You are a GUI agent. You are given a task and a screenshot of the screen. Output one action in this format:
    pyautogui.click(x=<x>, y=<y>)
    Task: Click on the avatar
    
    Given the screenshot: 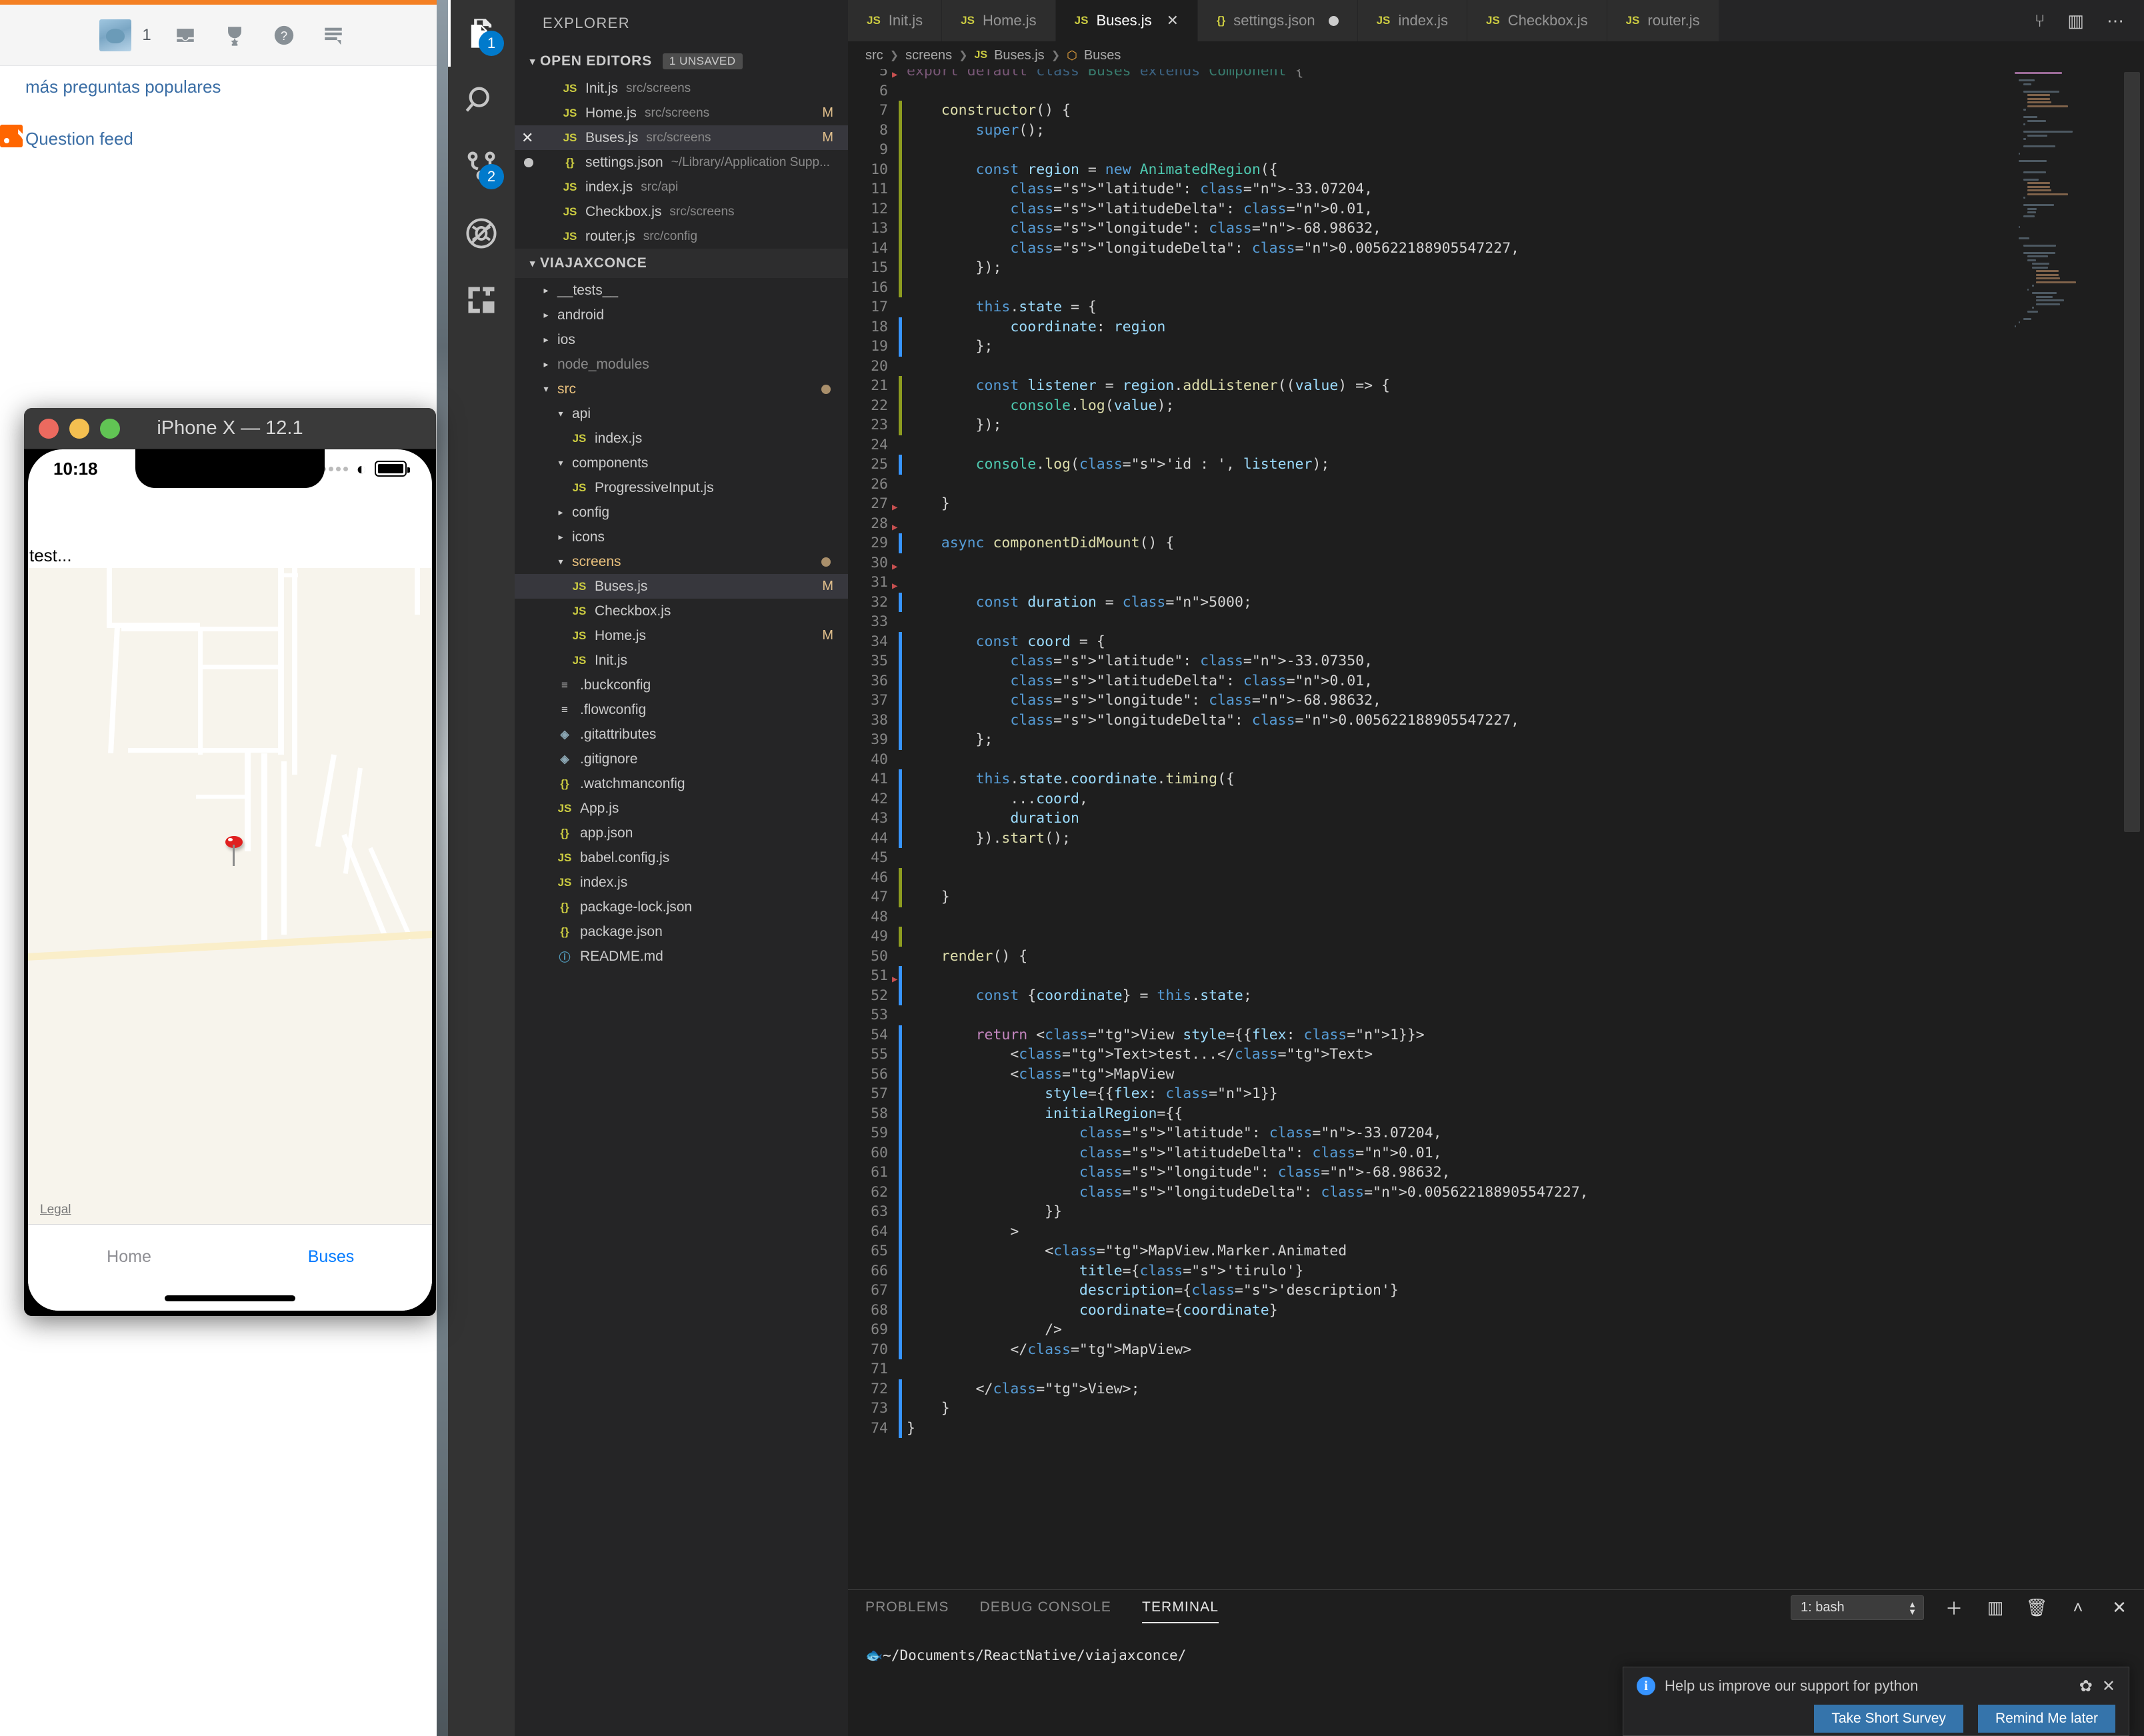 What is the action you would take?
    pyautogui.click(x=115, y=35)
    